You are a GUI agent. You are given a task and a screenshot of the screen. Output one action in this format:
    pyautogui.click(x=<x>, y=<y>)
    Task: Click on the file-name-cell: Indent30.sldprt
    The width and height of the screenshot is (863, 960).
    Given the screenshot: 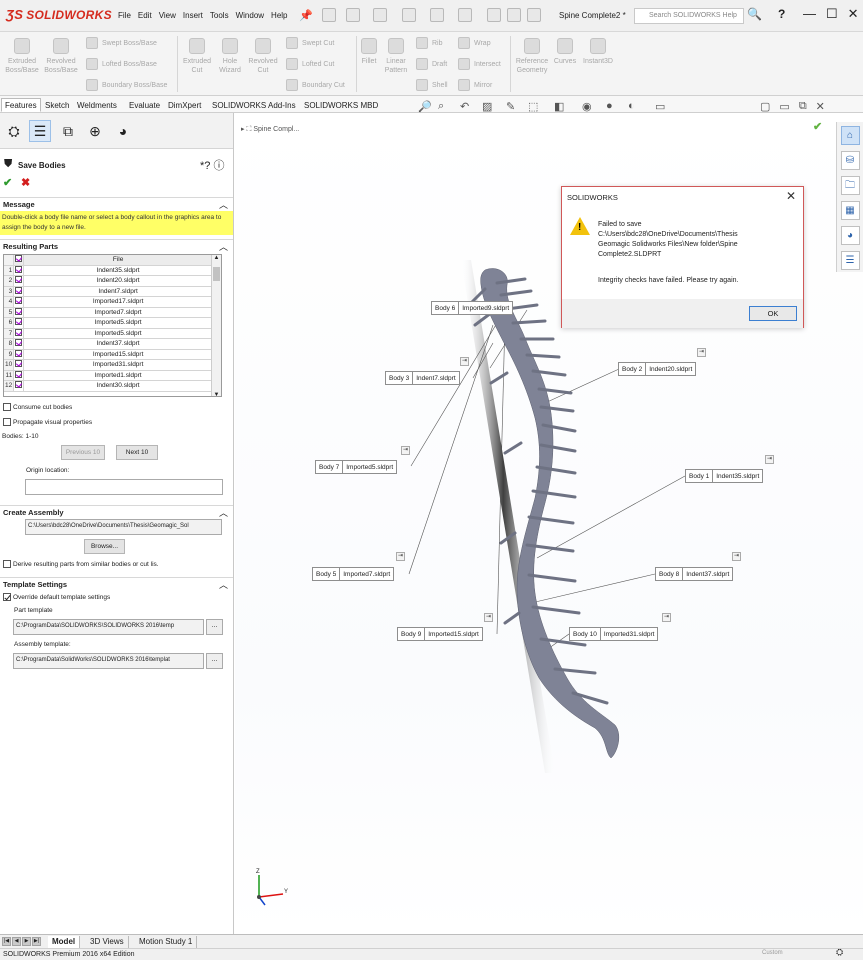 What is the action you would take?
    pyautogui.click(x=118, y=386)
    